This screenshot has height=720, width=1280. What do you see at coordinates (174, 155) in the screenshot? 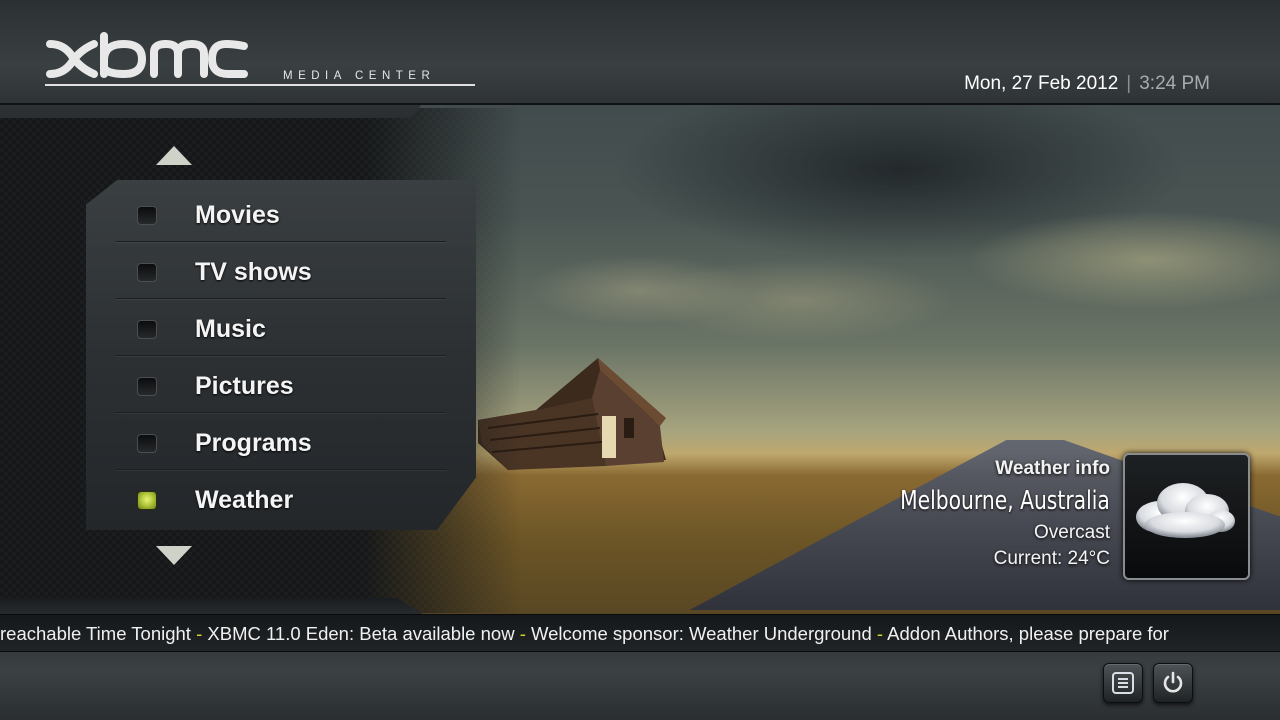
I see `scroll-up-icon` at bounding box center [174, 155].